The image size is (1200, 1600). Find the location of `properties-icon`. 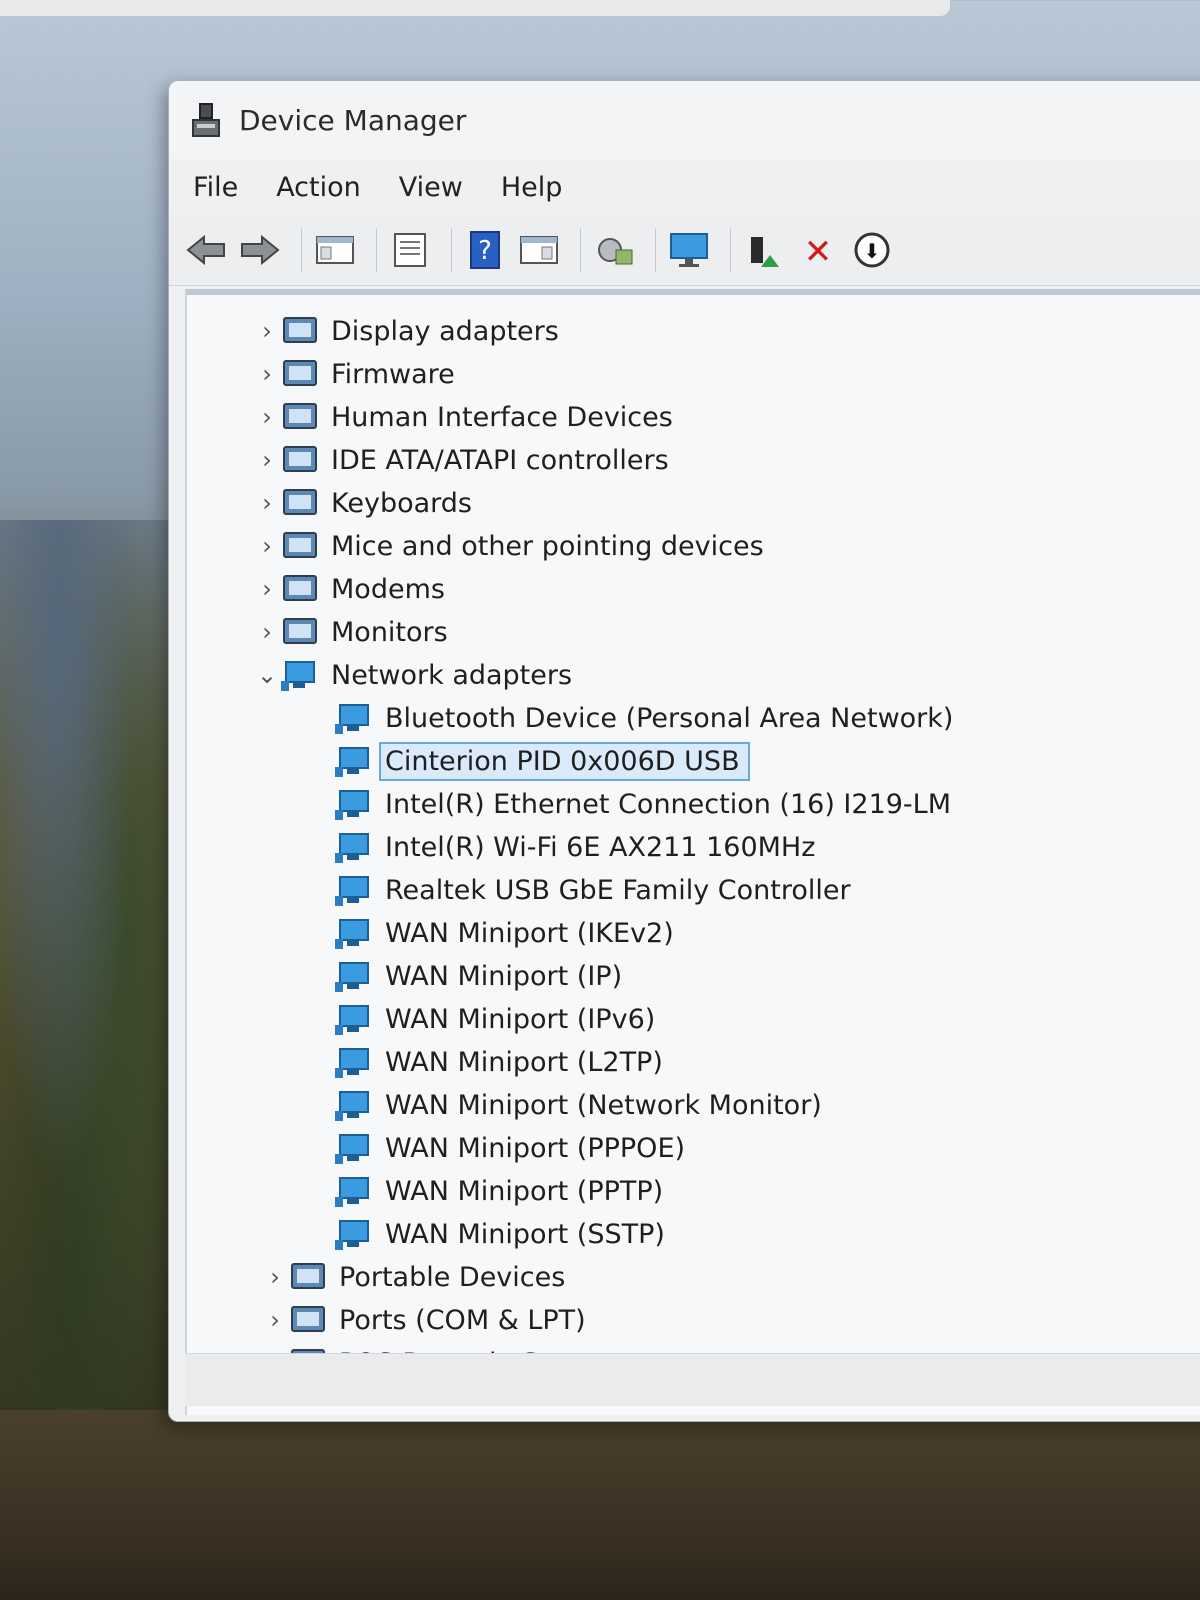

properties-icon is located at coordinates (410, 250).